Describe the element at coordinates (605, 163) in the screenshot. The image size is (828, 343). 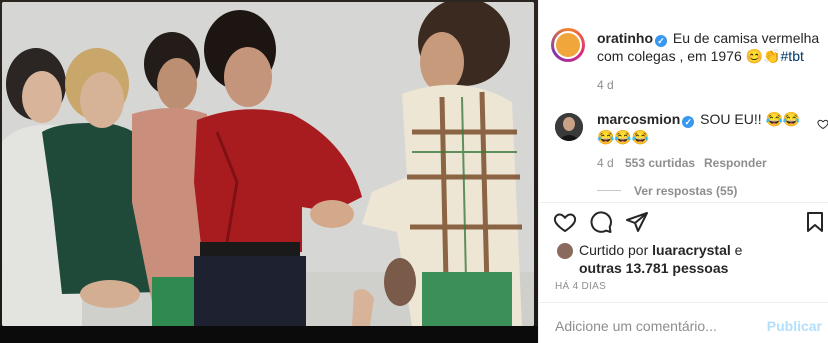
I see `comment-age: 4 d` at that location.